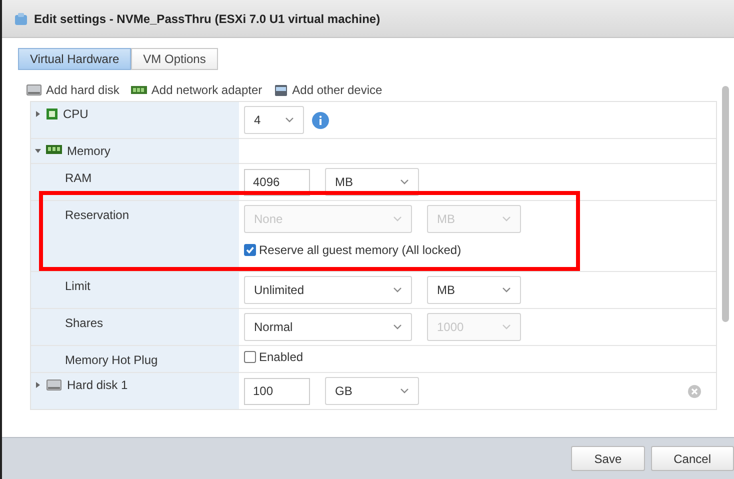  I want to click on window-title: Edit settings - NVMe_PassThru (ESXi 7.0 U1 virtual machine), so click(207, 19).